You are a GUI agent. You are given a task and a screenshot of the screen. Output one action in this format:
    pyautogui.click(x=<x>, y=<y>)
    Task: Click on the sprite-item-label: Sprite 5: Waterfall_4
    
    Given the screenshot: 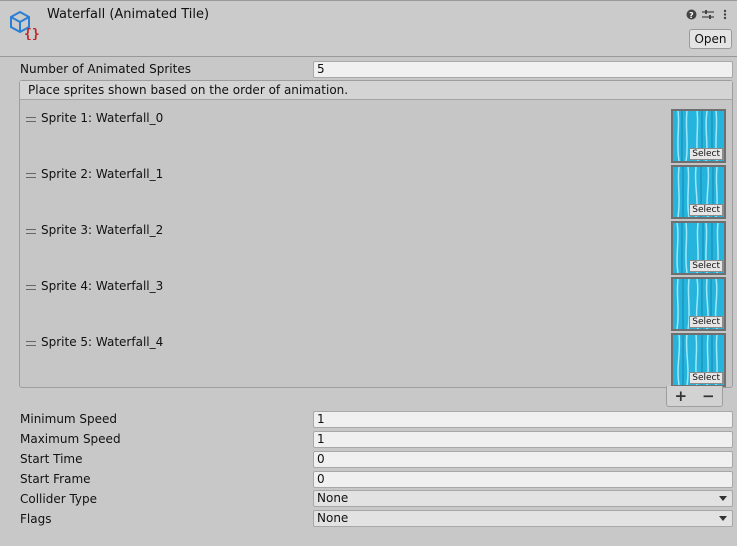 What is the action you would take?
    pyautogui.click(x=102, y=342)
    